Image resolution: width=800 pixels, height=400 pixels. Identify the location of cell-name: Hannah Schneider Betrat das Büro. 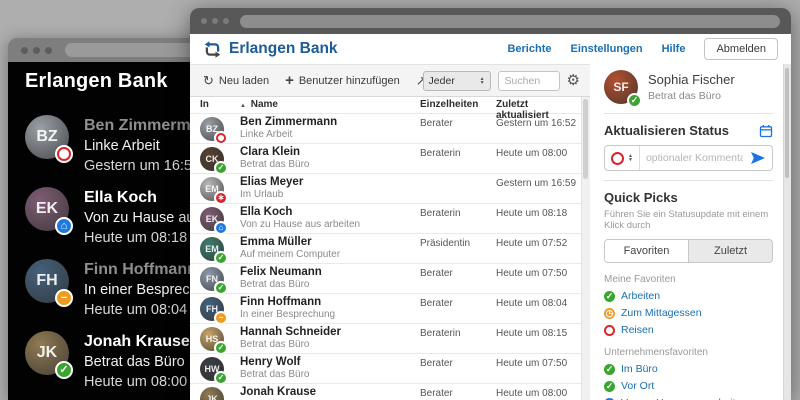
(330, 338).